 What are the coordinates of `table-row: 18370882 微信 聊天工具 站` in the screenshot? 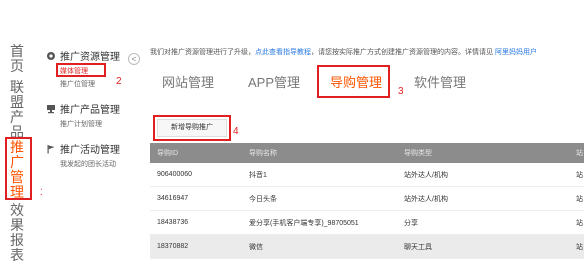 It's located at (367, 246).